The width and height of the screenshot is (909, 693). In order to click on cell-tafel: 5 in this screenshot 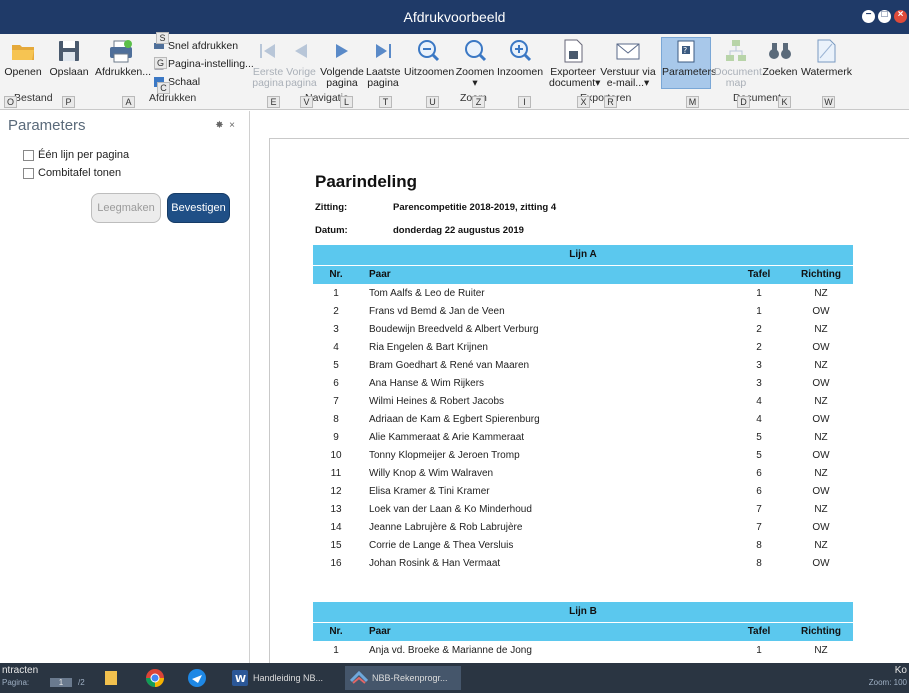, I will do `click(759, 437)`.